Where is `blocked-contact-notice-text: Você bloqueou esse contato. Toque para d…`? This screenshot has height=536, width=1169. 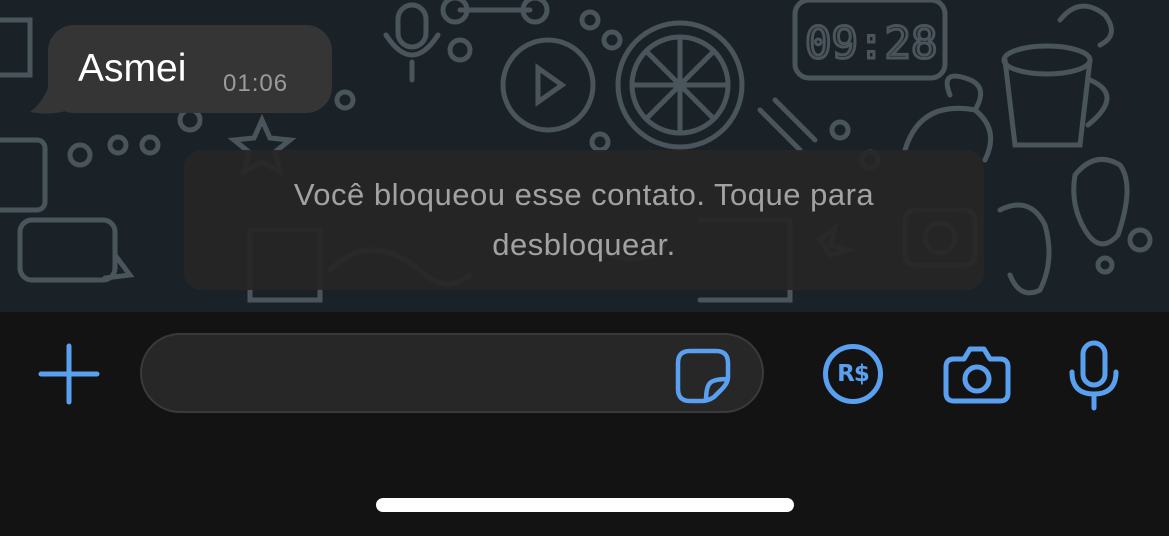
blocked-contact-notice-text: Você bloqueou esse contato. Toque para d… is located at coordinates (584, 219).